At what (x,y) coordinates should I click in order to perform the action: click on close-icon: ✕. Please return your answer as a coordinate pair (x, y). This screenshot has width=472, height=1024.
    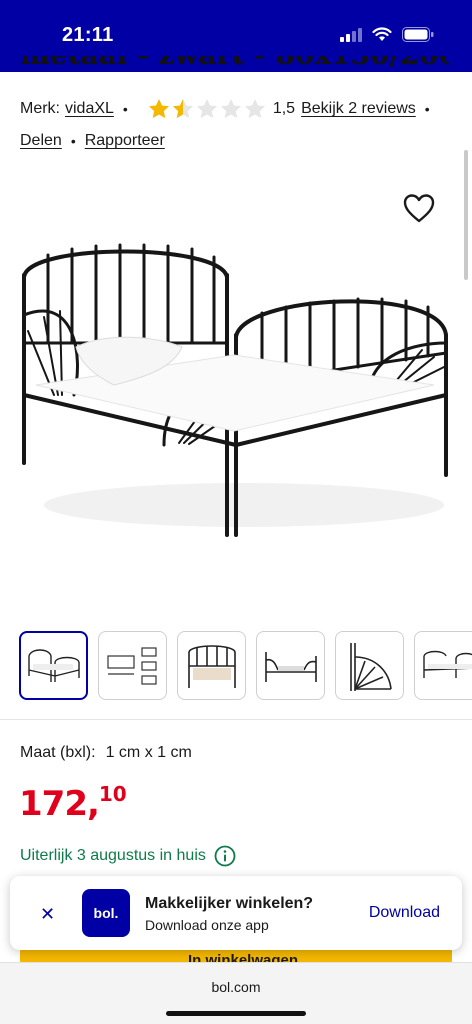
    Looking at the image, I should click on (47, 914).